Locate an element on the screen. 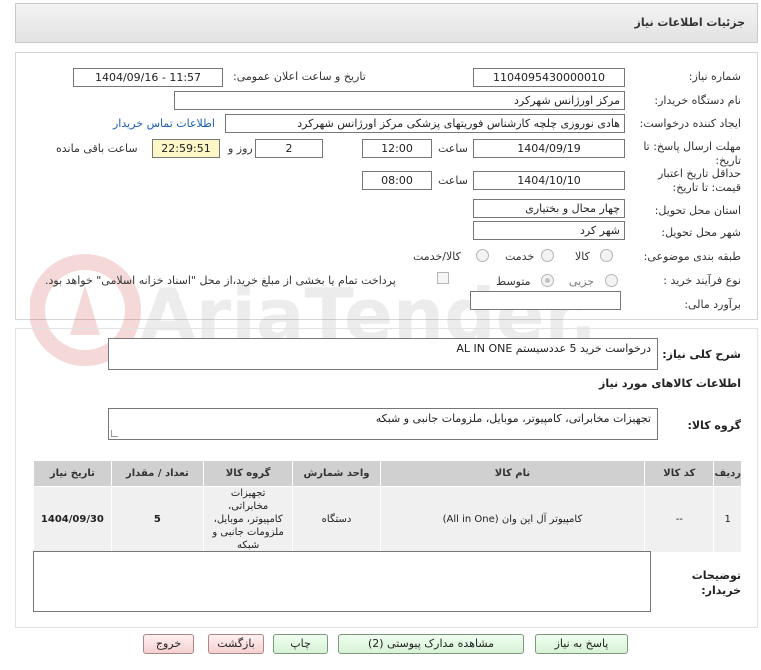 Image resolution: width=761 pixels, height=670 pixels. remaining-time-label: ساعت باقی مانده is located at coordinates (97, 148).